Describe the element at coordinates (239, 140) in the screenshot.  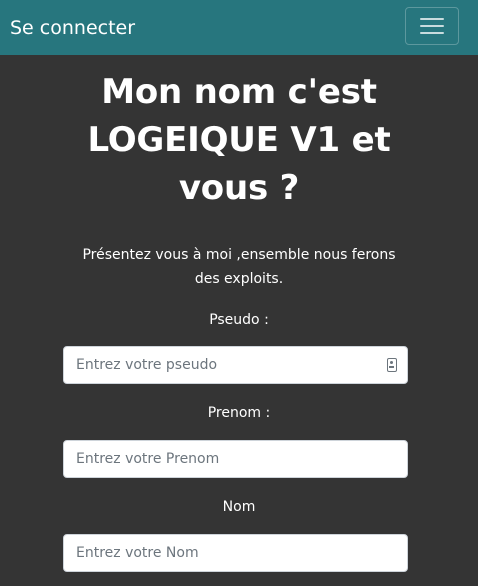
I see `page-title: Mon nom c'est LOGEIQUE V1 et vous ?` at that location.